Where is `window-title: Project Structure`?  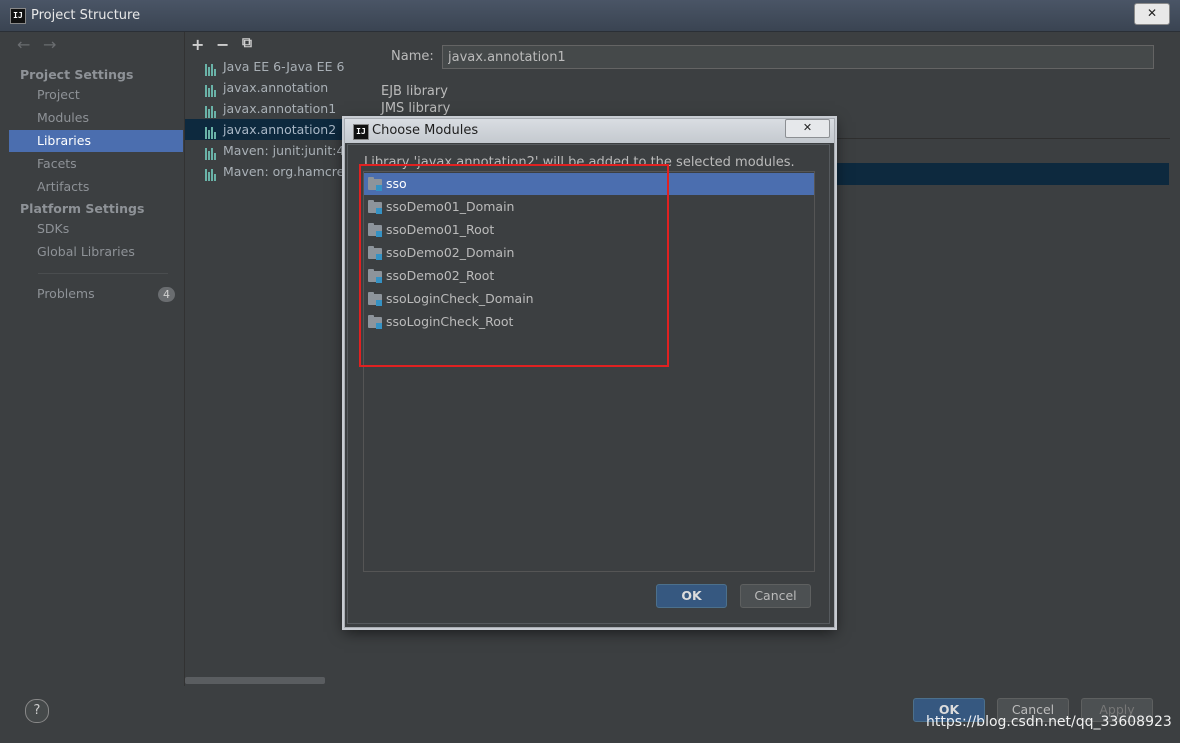 window-title: Project Structure is located at coordinates (86, 15).